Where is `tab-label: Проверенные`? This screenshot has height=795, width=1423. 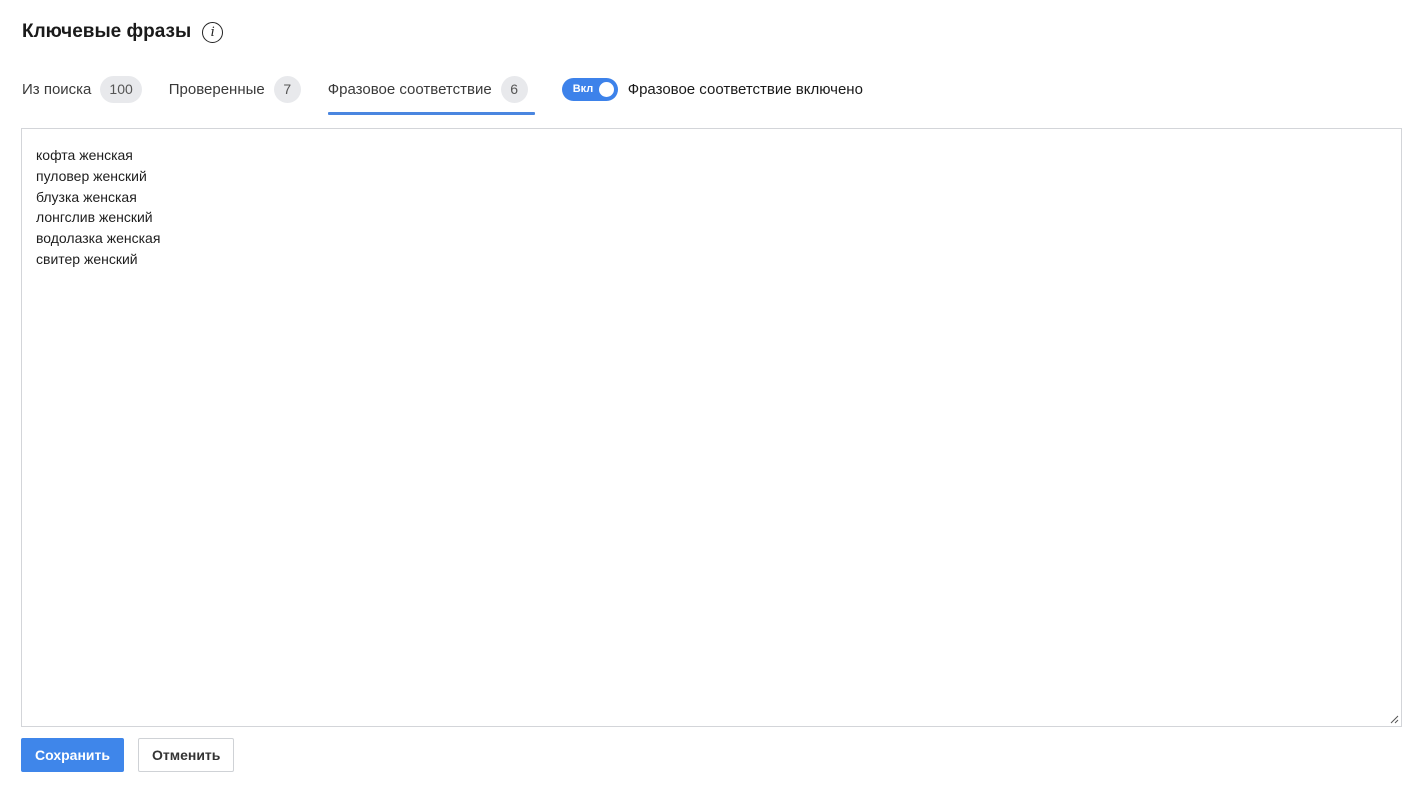
tab-label: Проверенные is located at coordinates (216, 89).